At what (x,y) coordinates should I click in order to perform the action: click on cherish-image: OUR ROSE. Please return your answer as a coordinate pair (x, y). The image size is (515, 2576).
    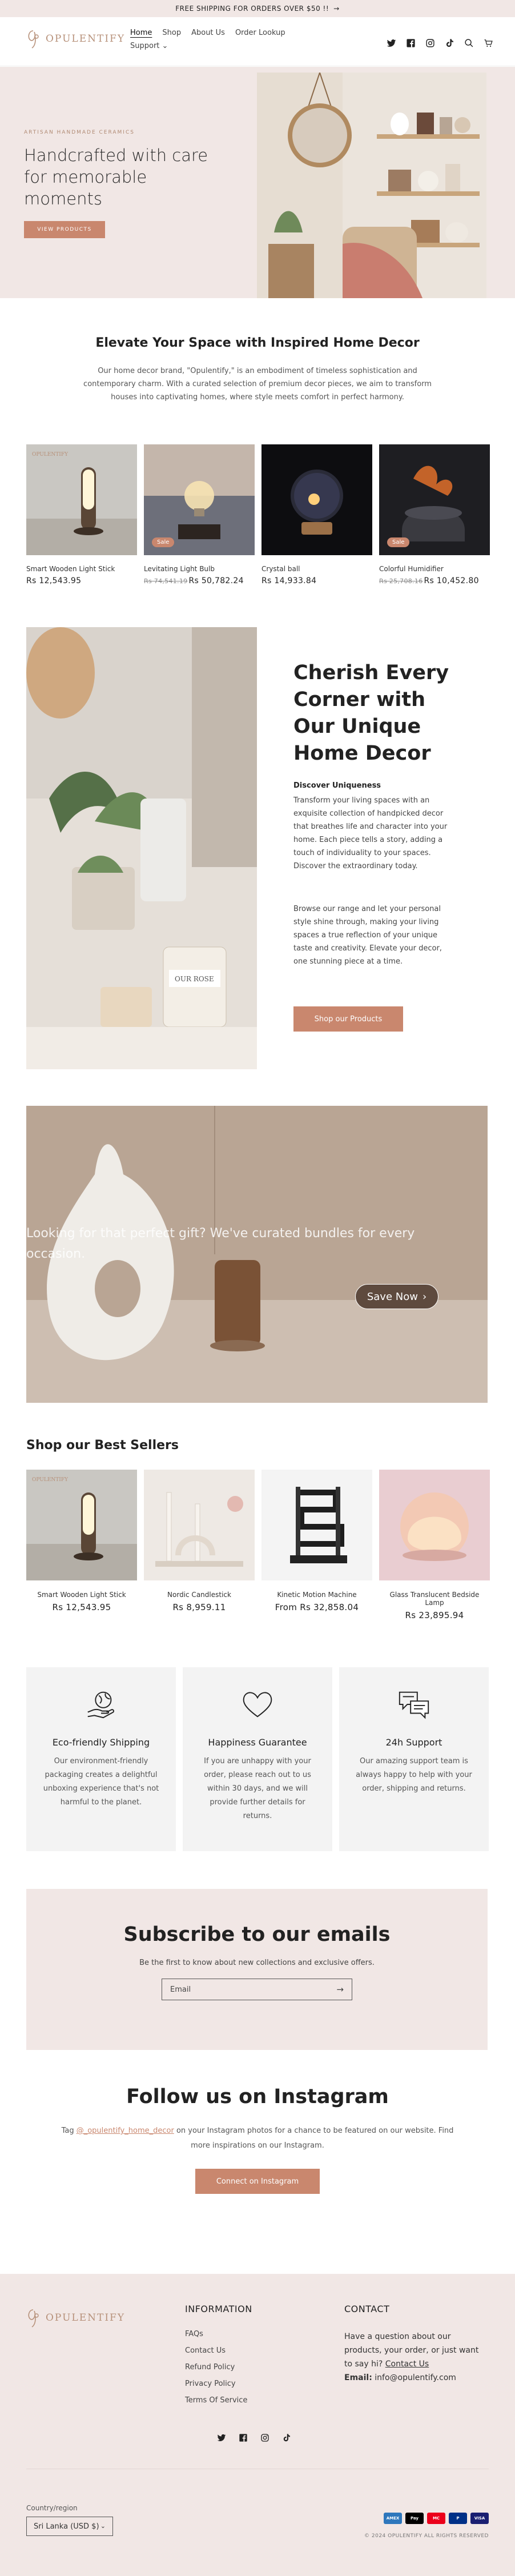
    Looking at the image, I should click on (141, 848).